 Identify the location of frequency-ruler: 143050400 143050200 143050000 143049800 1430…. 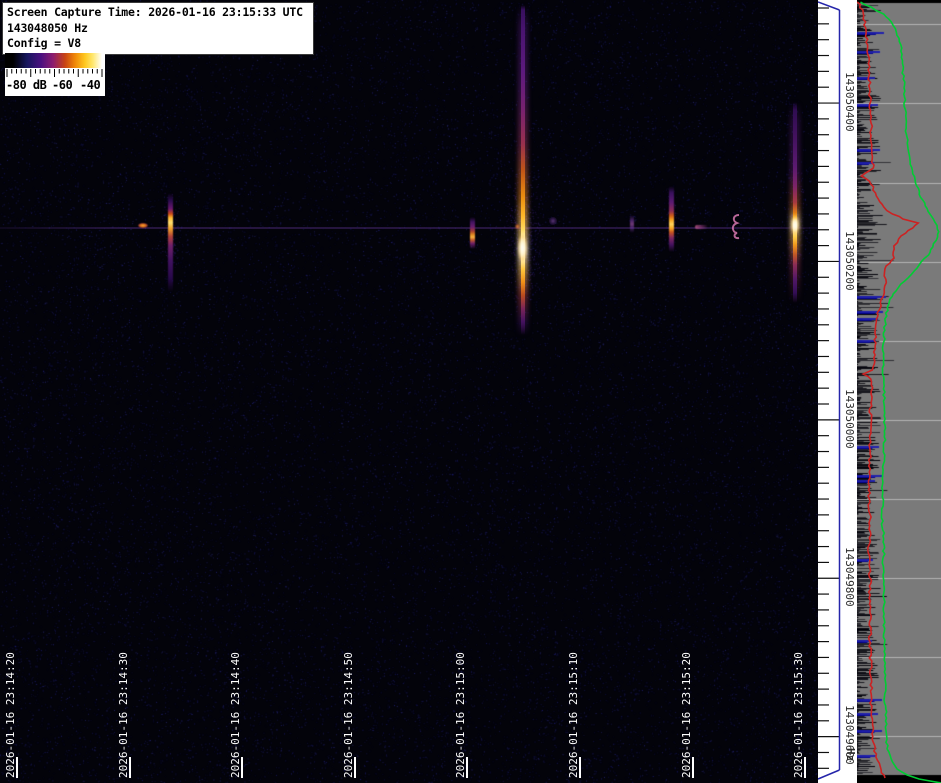
(837, 391).